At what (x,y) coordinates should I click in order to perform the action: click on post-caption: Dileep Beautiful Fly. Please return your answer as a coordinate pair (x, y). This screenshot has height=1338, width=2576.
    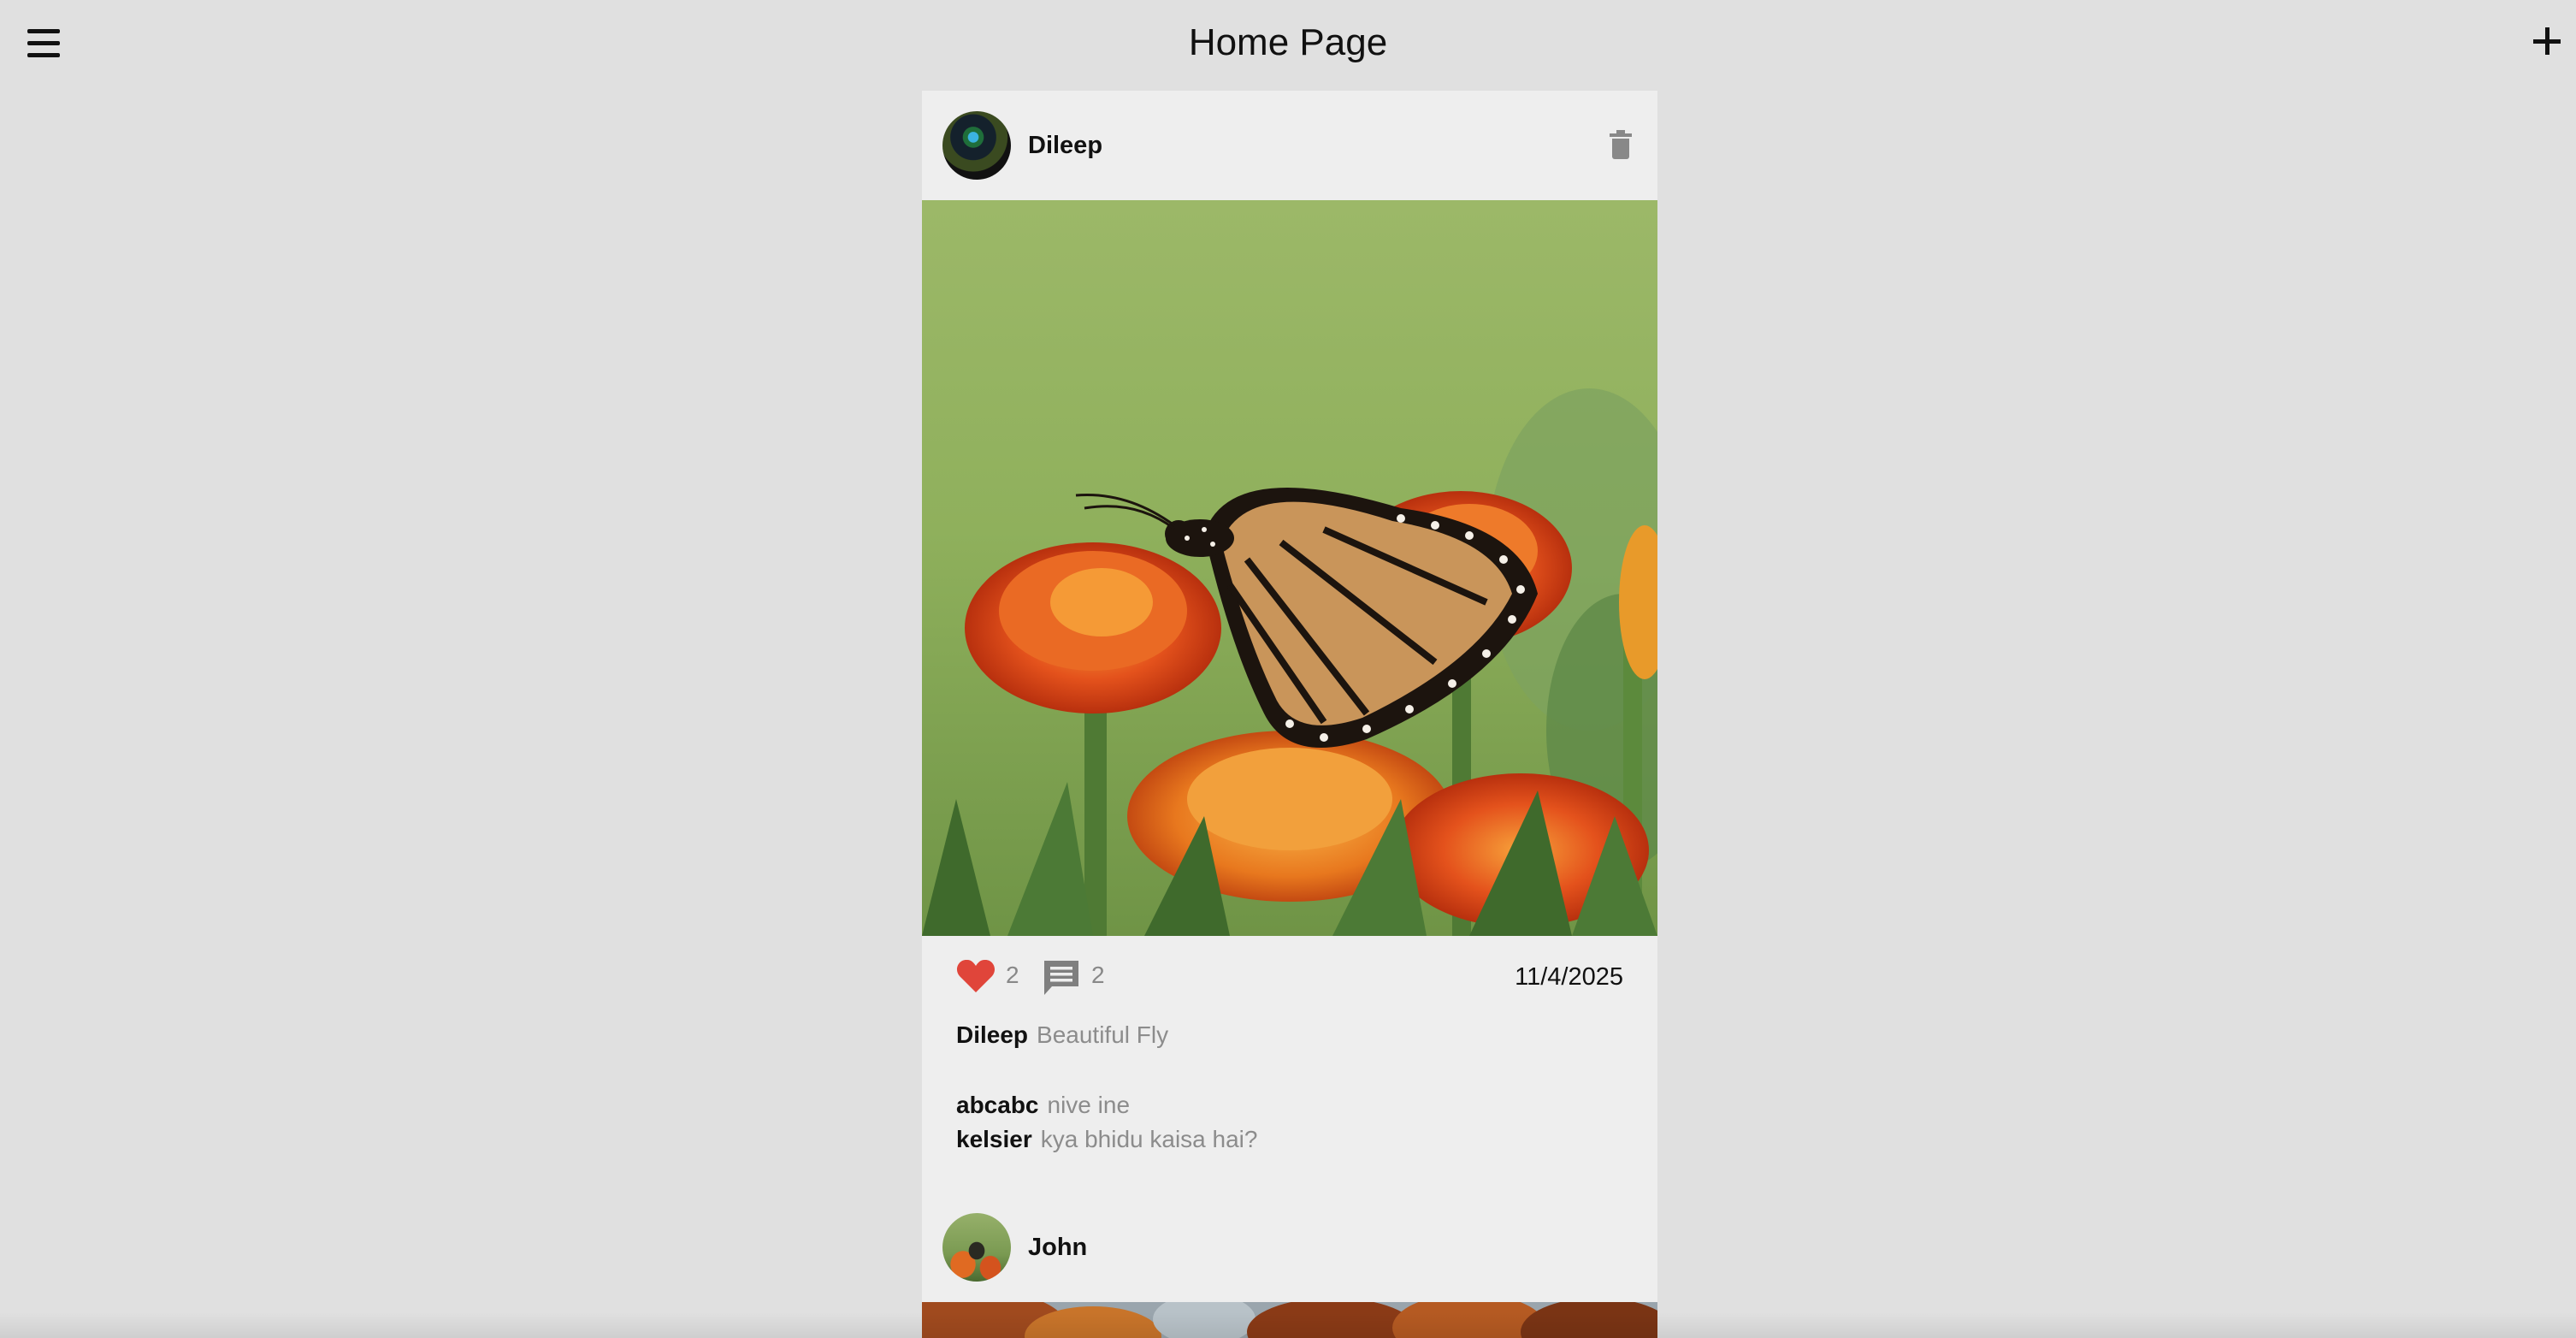
    Looking at the image, I should click on (1062, 1035).